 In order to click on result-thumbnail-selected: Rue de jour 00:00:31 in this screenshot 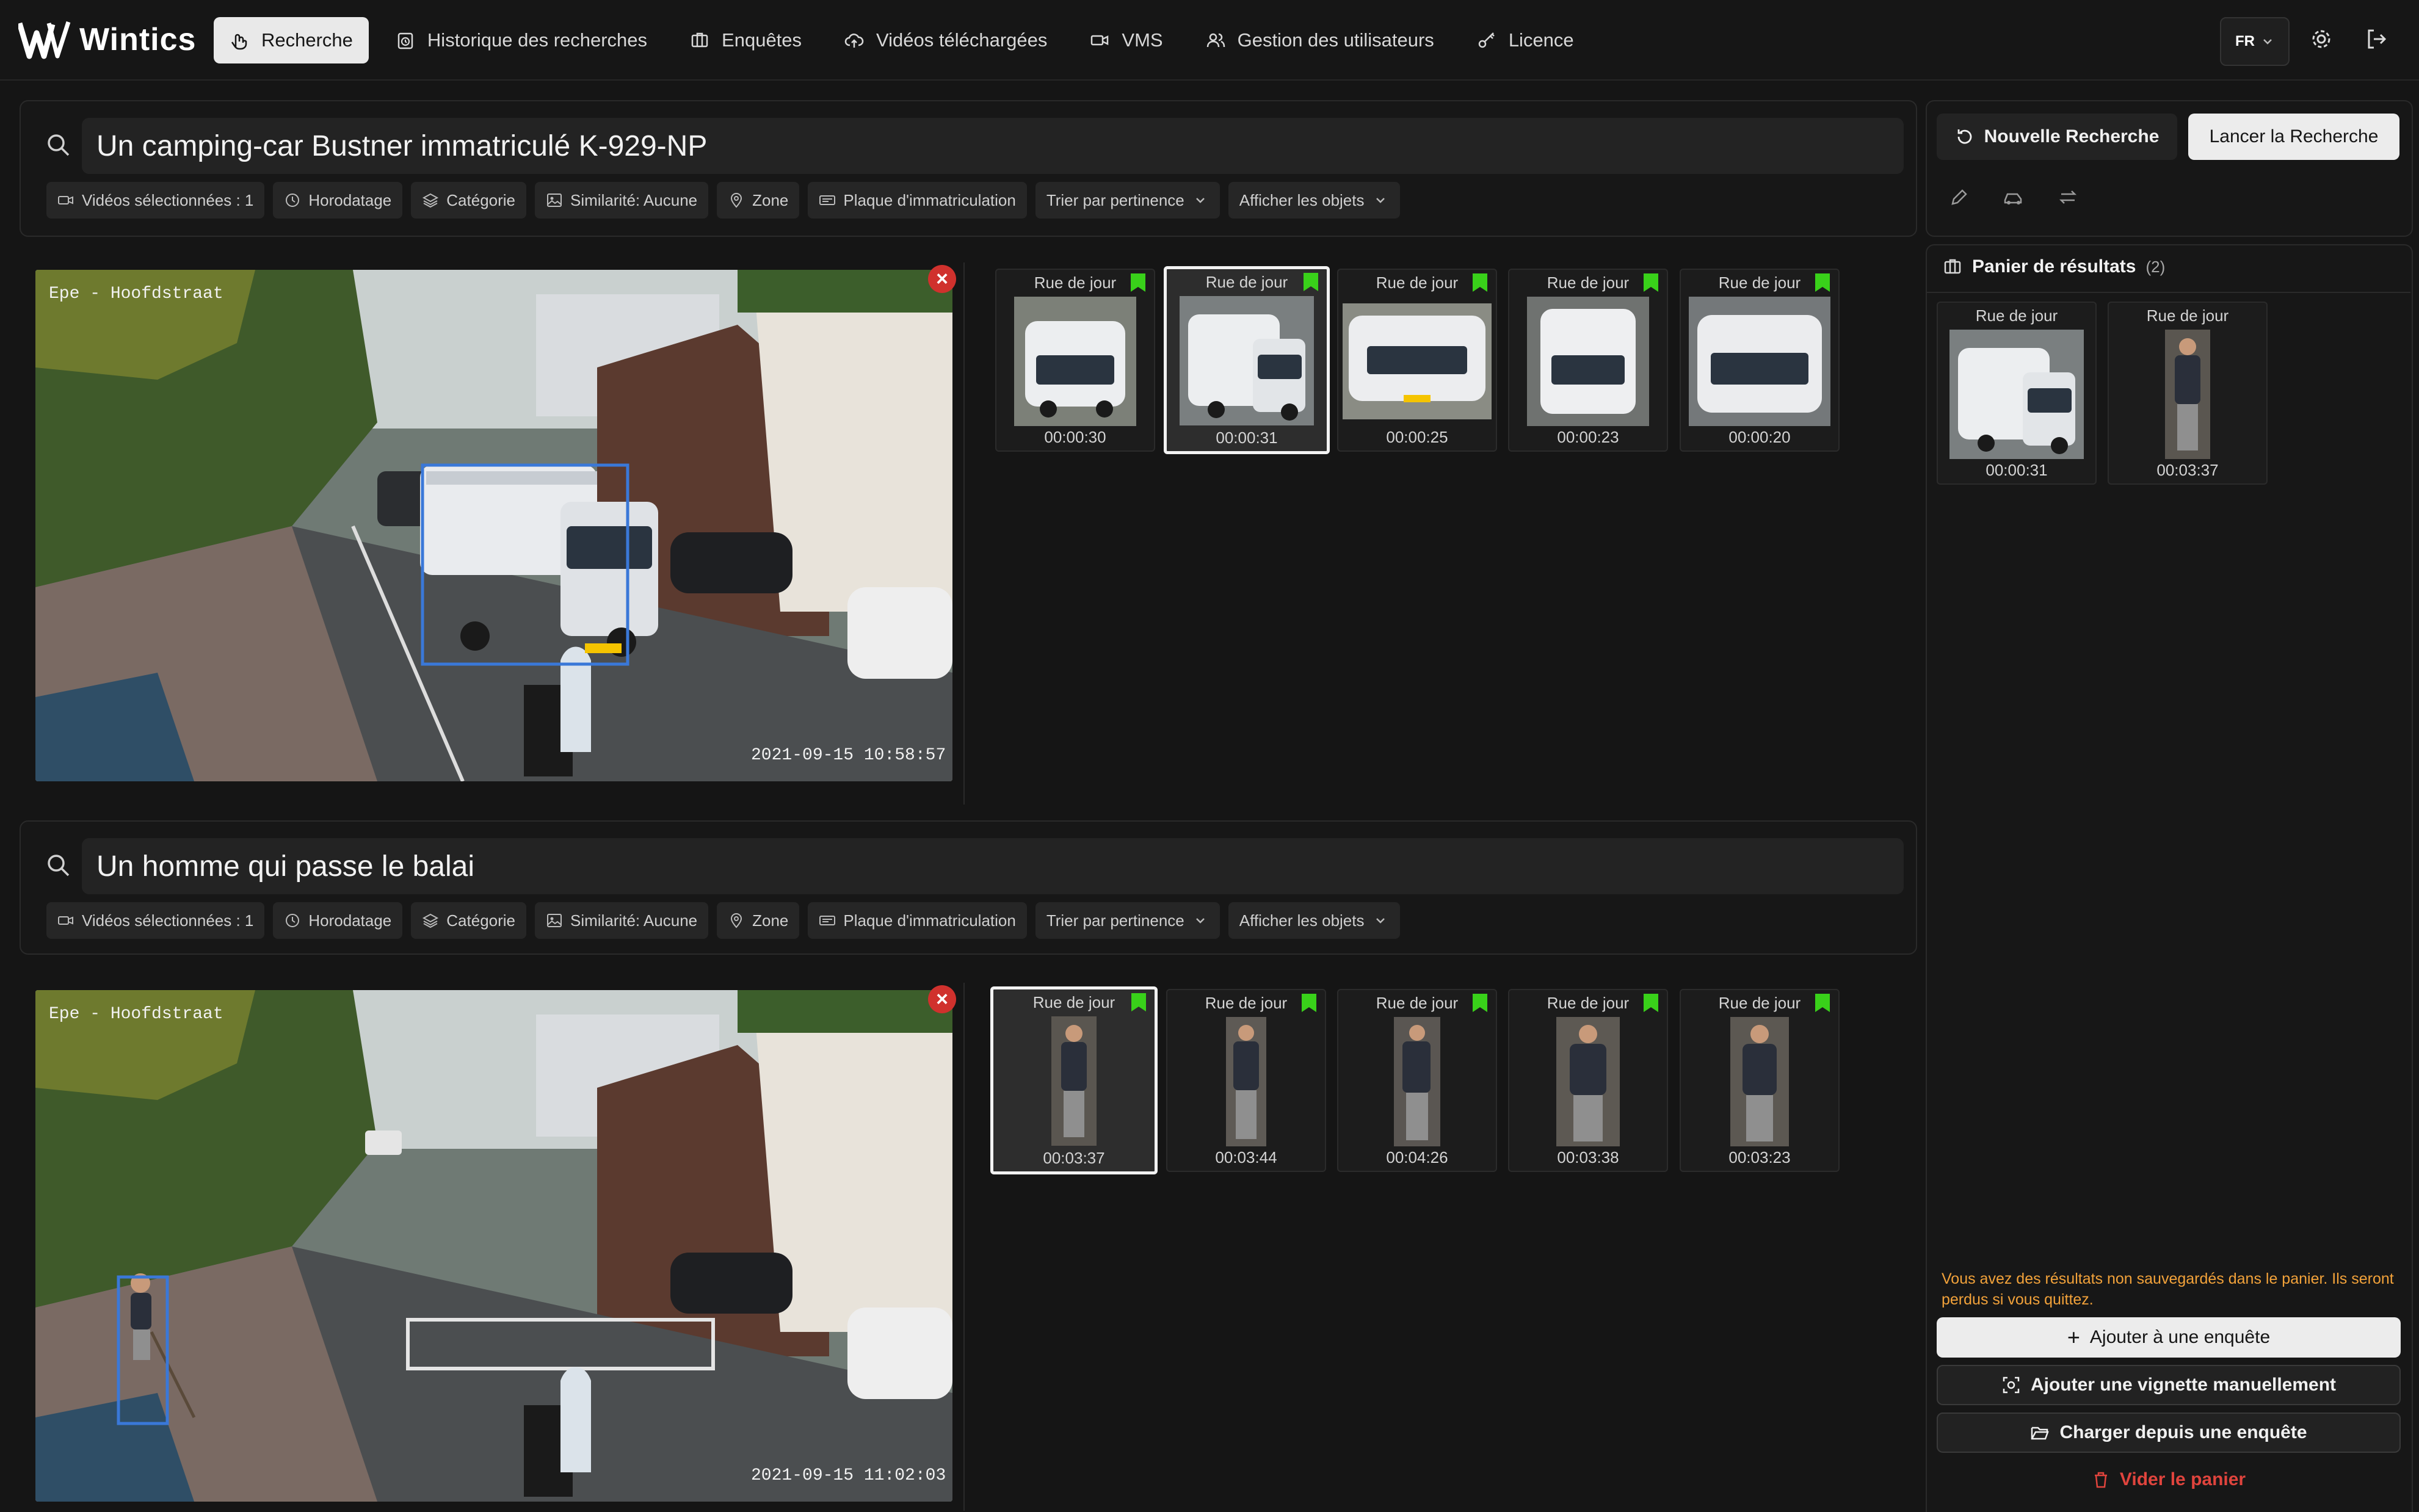, I will do `click(1247, 360)`.